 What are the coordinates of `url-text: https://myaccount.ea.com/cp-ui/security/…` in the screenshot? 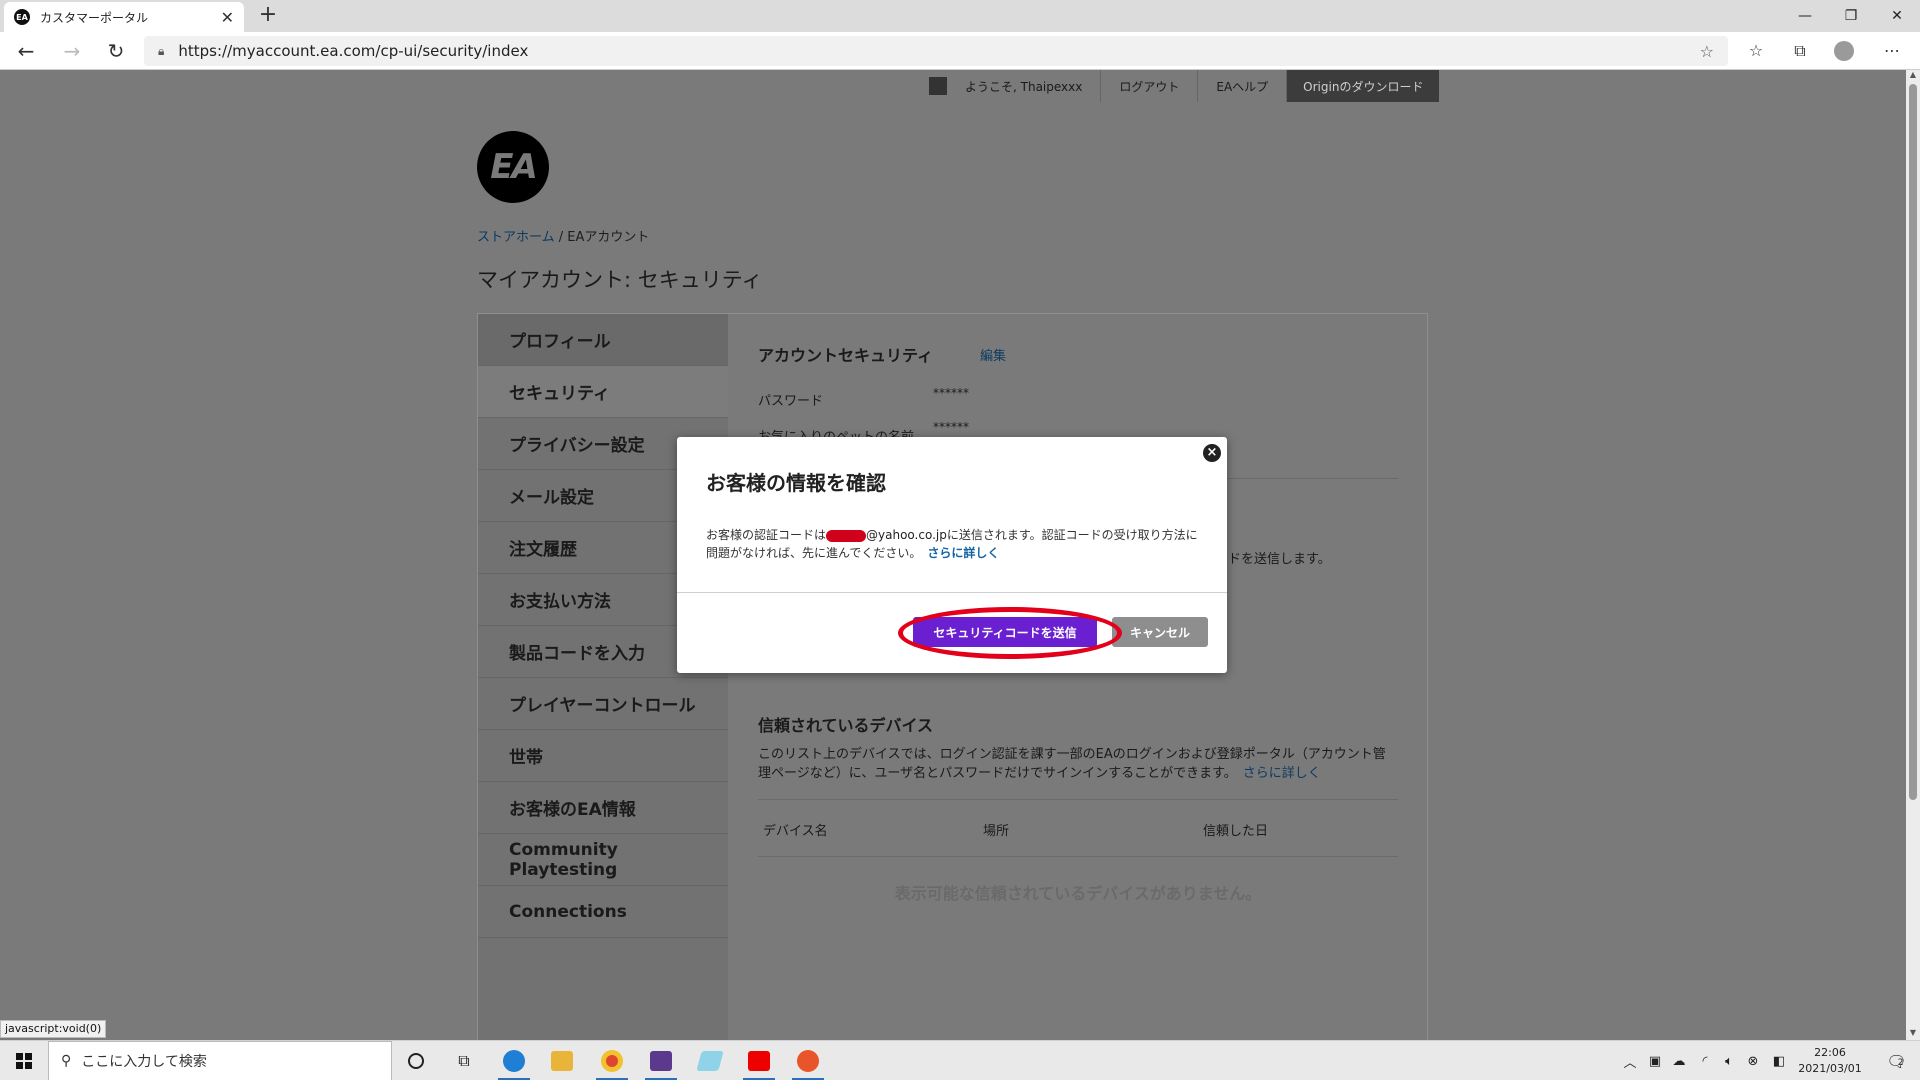 It's located at (353, 51).